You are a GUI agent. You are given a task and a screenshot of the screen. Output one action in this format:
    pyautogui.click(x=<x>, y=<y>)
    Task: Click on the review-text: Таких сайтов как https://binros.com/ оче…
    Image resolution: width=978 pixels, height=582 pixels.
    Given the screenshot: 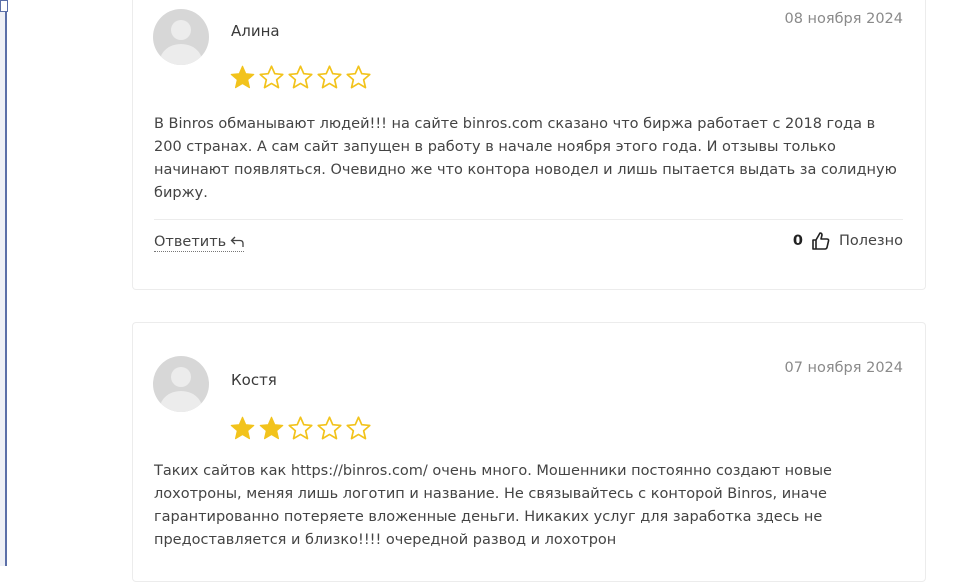 What is the action you would take?
    pyautogui.click(x=493, y=505)
    